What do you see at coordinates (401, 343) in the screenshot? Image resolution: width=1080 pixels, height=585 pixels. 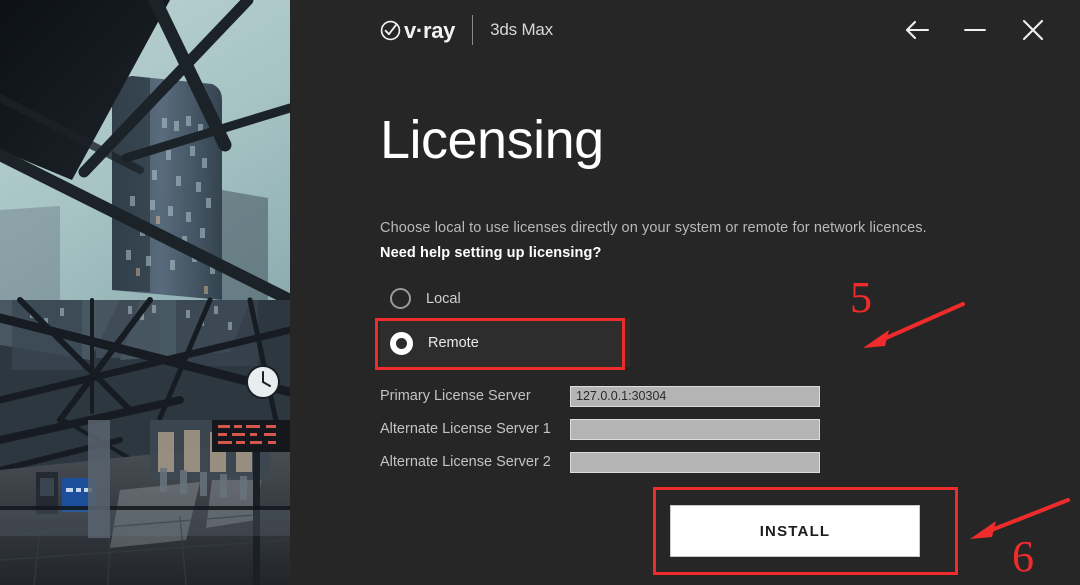 I see `radio-selected-icon` at bounding box center [401, 343].